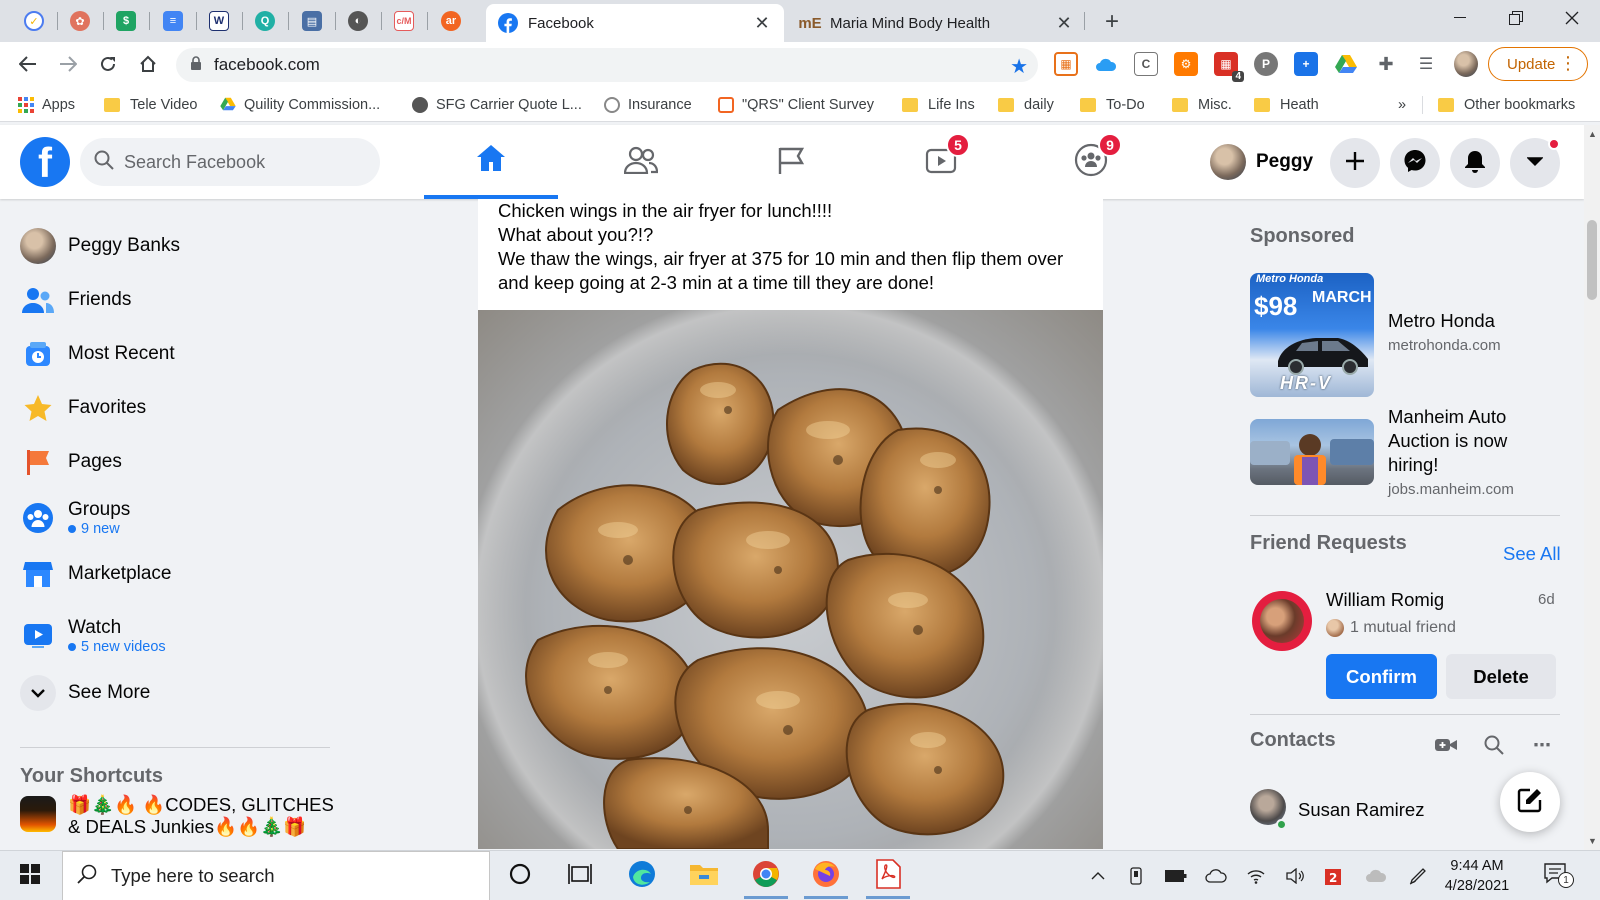 Image resolution: width=1600 pixels, height=900 pixels. What do you see at coordinates (1506, 105) in the screenshot?
I see `bookmark-other-bookmarks: Other bookmarks` at bounding box center [1506, 105].